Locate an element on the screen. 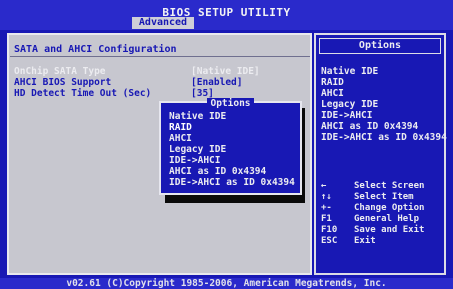 The width and height of the screenshot is (453, 289). key-exit: ESC is located at coordinates (329, 241).